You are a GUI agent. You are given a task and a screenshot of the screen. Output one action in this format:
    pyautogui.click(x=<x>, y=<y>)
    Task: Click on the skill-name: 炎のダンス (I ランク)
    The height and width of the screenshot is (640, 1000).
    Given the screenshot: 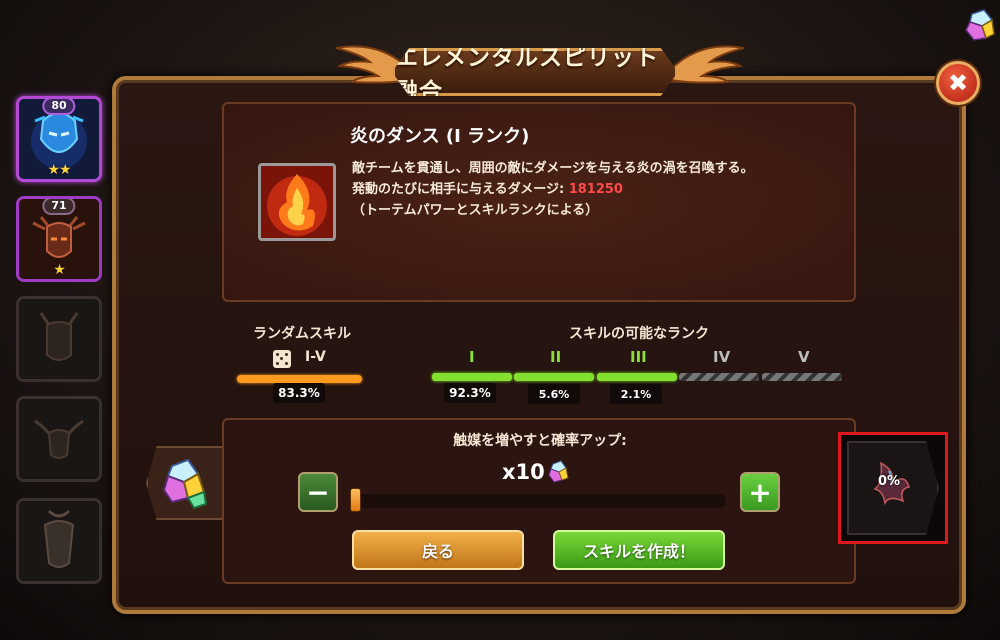 What is the action you would take?
    pyautogui.click(x=440, y=136)
    